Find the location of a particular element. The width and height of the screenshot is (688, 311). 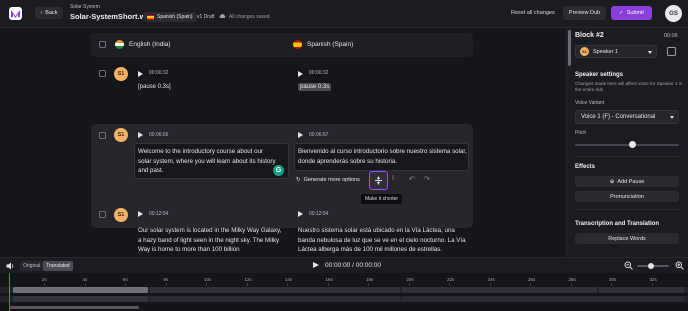

playback-mode-toggle: Original Translated is located at coordinates (46, 266).